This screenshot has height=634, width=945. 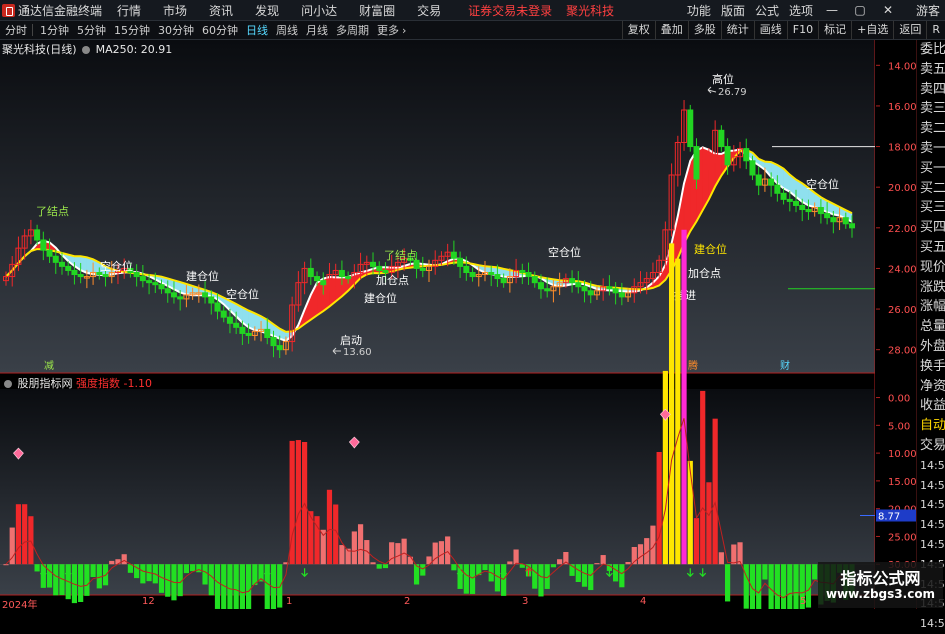 What do you see at coordinates (872, 30) in the screenshot?
I see `btn-add-watchlist: +自选` at bounding box center [872, 30].